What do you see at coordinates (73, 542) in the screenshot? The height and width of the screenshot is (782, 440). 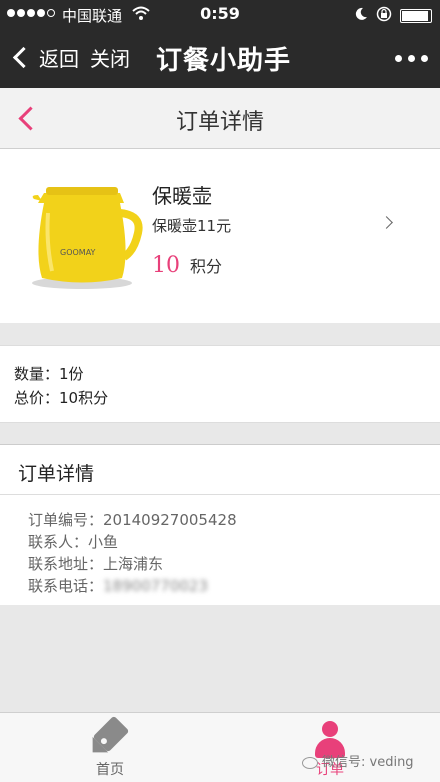 I see `contact-name: 联系人：小鱼` at bounding box center [73, 542].